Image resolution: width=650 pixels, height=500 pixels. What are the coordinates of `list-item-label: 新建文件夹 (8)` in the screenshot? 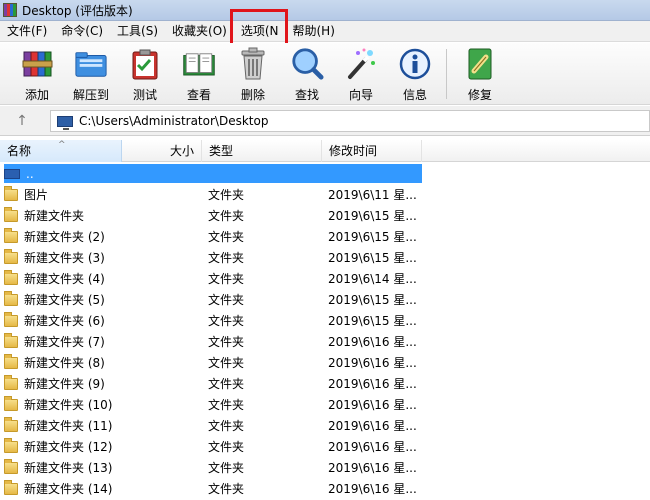 It's located at (64, 363).